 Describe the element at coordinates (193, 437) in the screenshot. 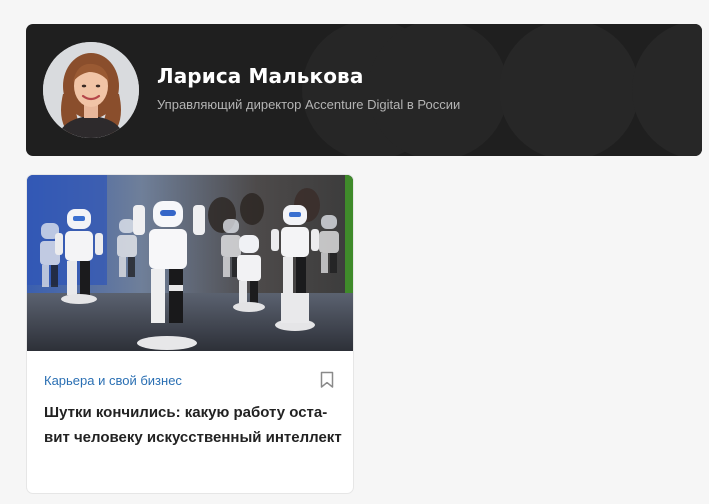

I see `article-title-line: вит человеку искусственный интеллект` at that location.